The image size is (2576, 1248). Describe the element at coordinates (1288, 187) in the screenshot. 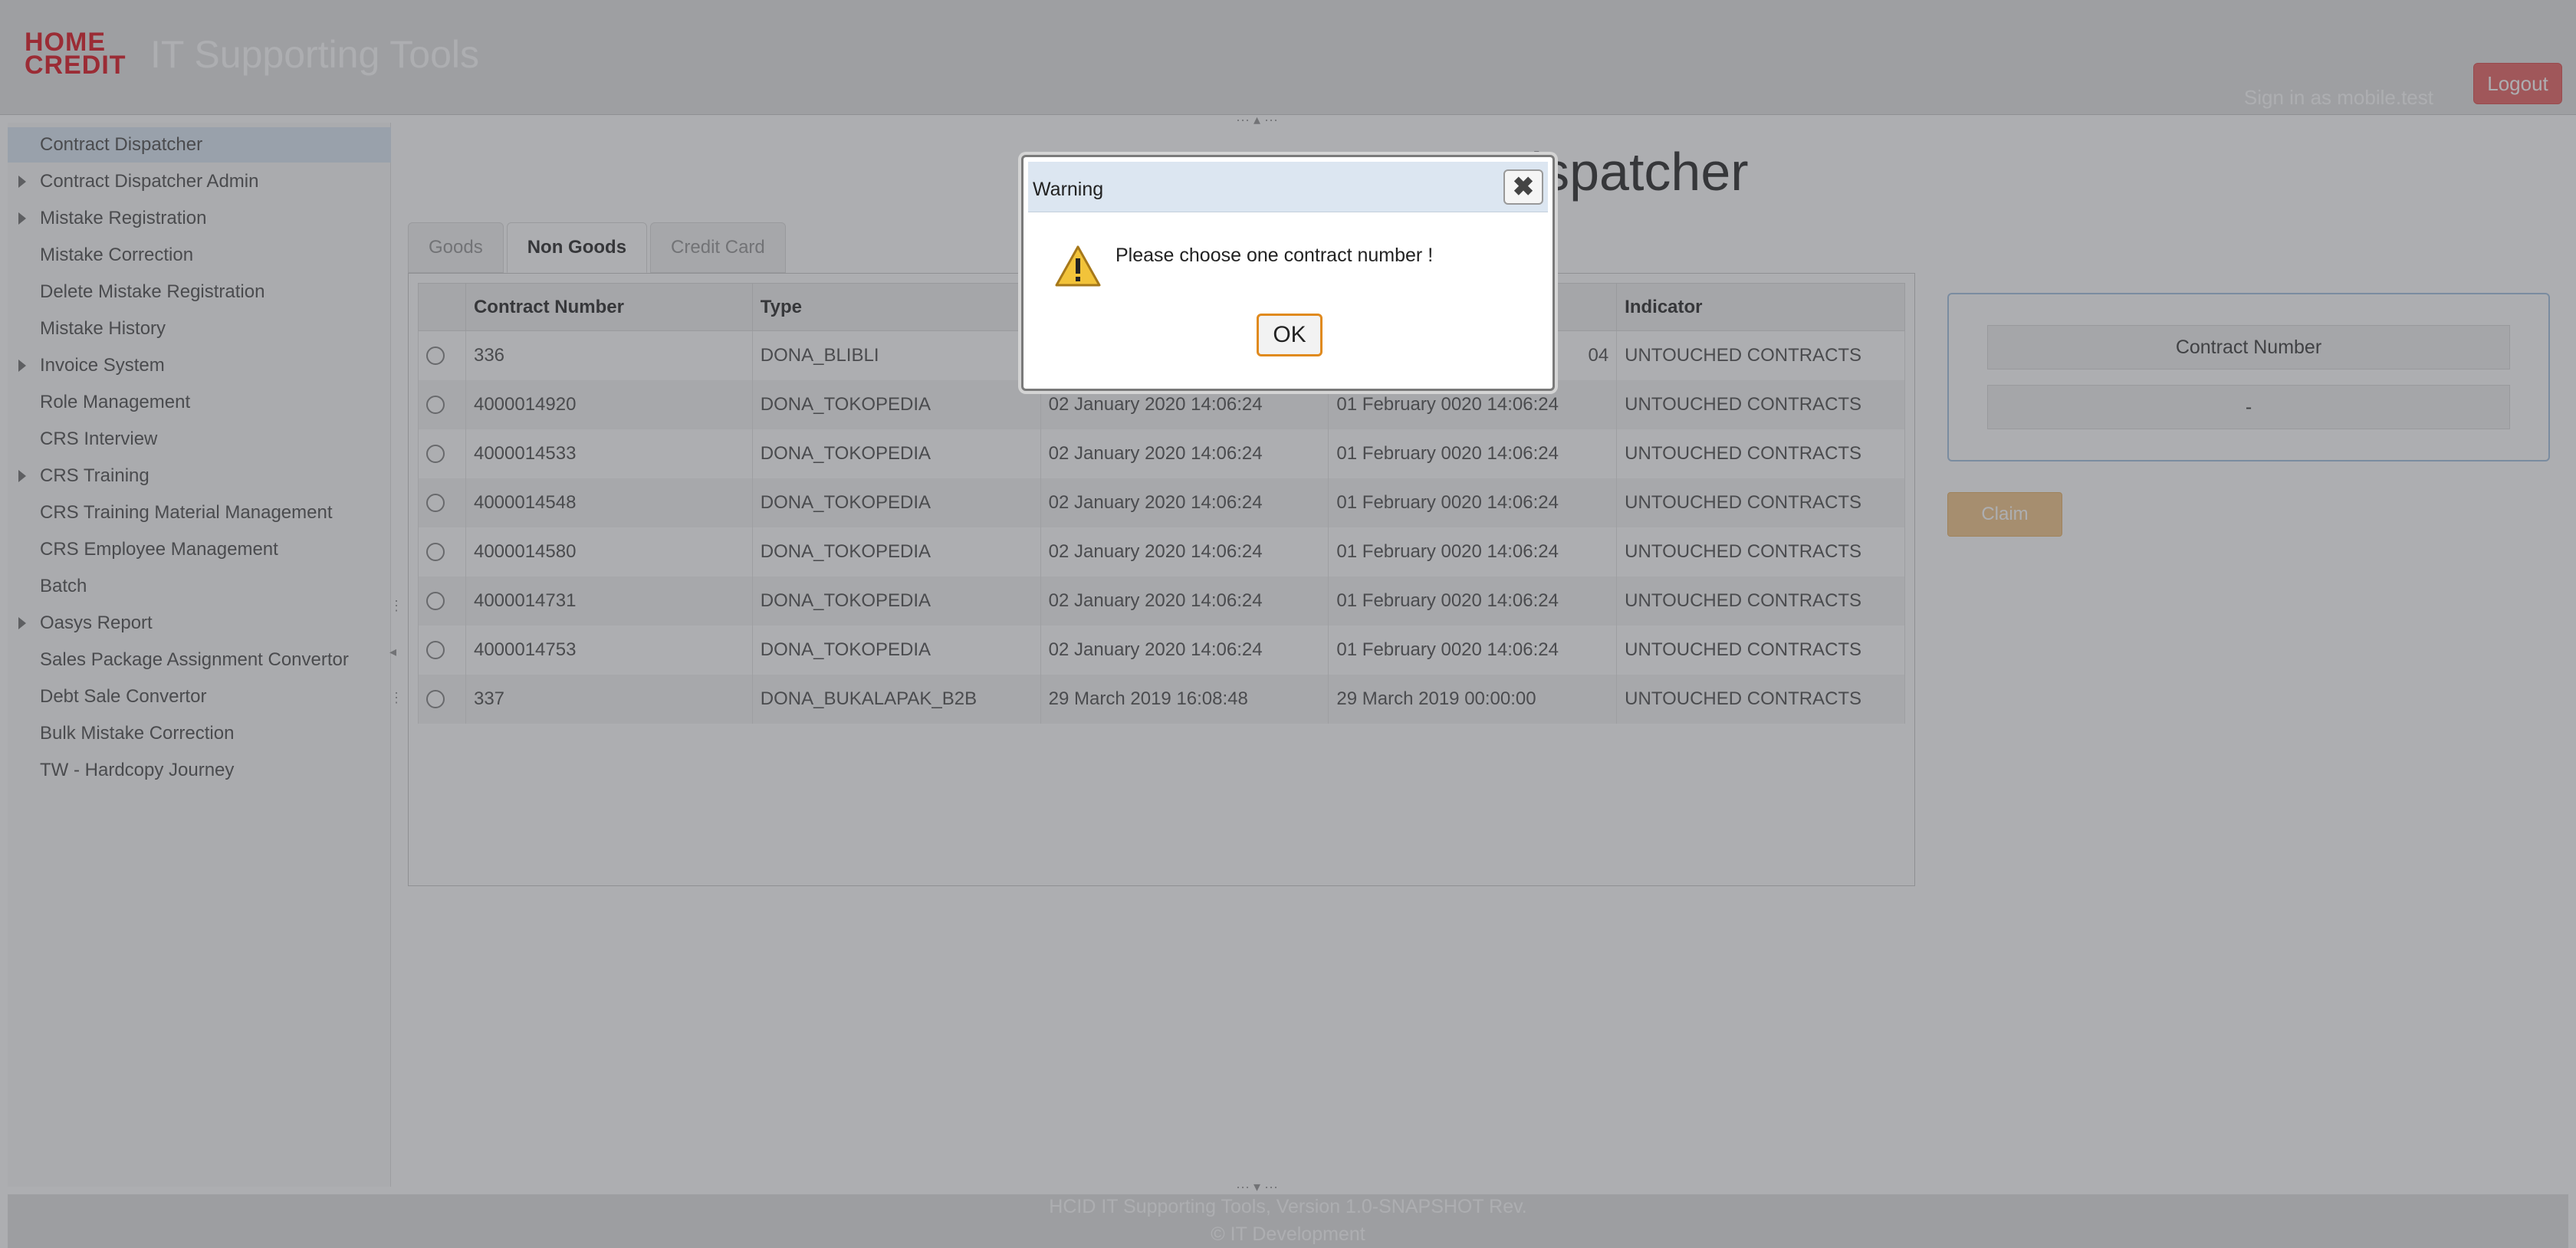

I see `dialog-header: Warning ✖` at that location.